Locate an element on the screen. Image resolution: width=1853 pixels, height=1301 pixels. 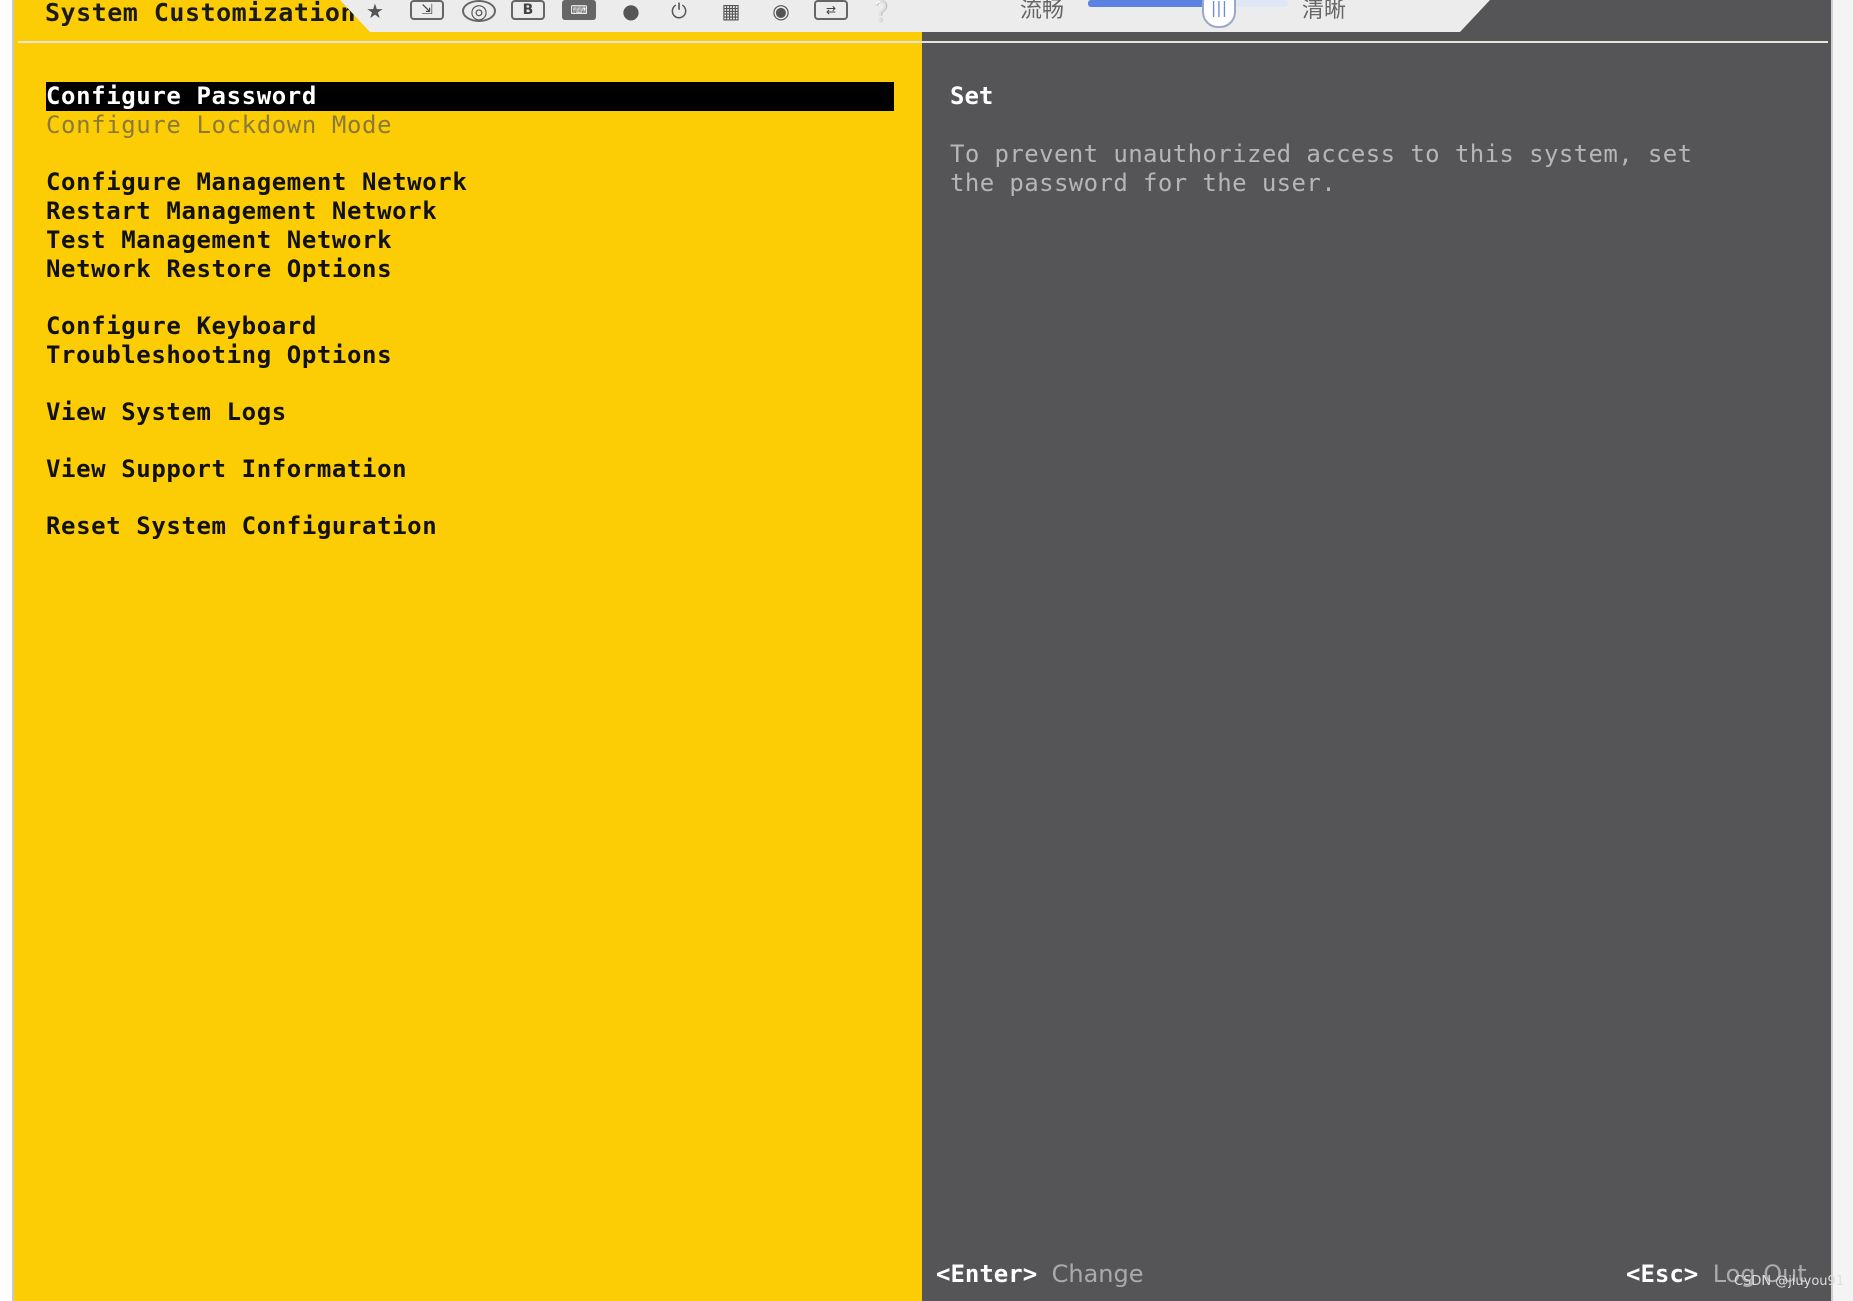
menu-item-configure-management-network: Configure Management Network is located at coordinates (470, 182).